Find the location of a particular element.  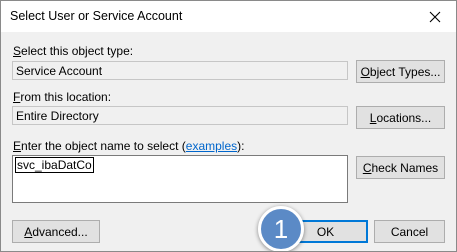

cancel-button: Cancel is located at coordinates (409, 231).